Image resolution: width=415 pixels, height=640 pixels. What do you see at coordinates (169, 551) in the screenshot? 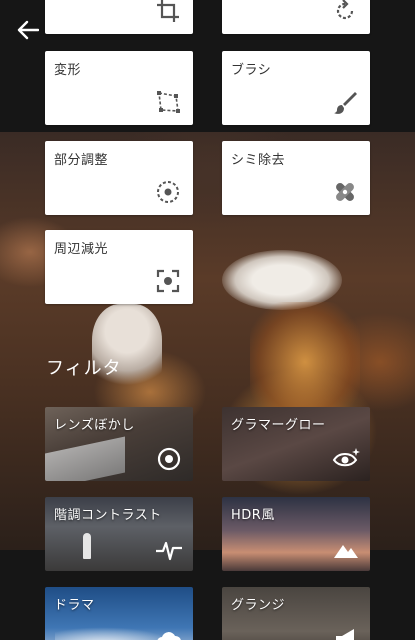
I see `pulse-icon` at bounding box center [169, 551].